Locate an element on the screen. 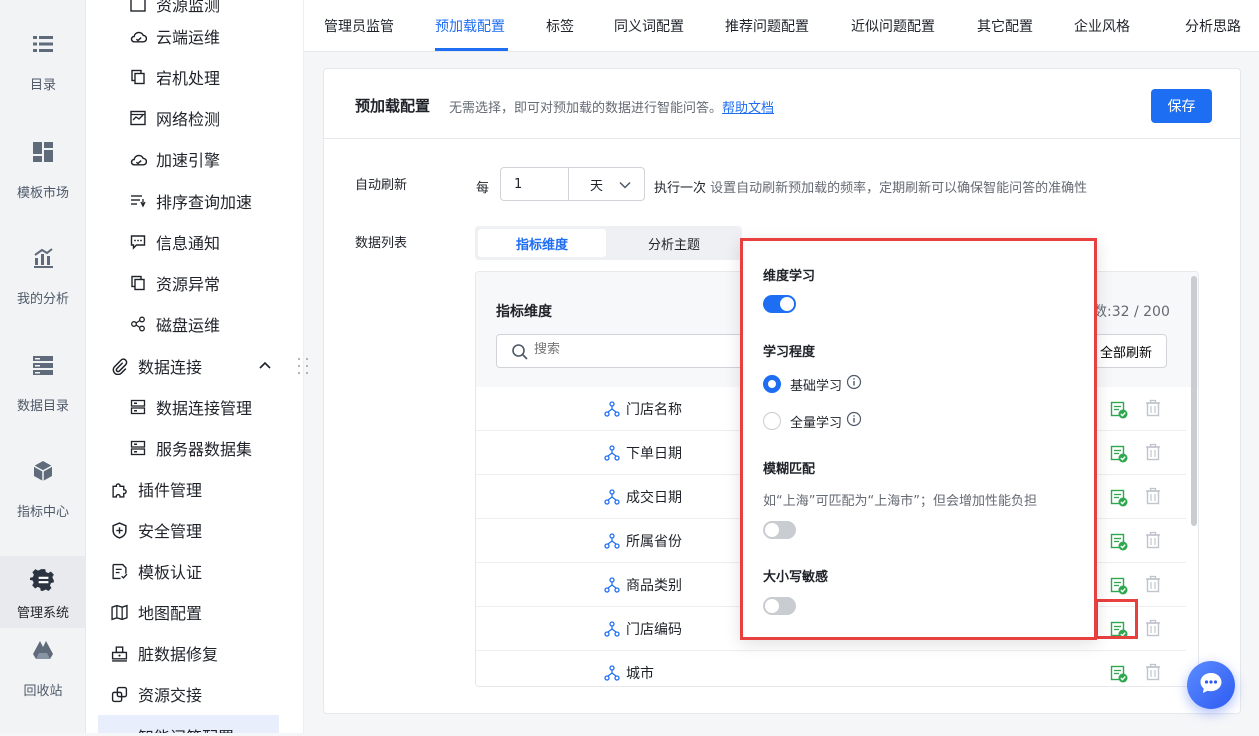 This screenshot has width=1259, height=736. nav-item-data-connection-manage: 数据连接管理 is located at coordinates (190, 407).